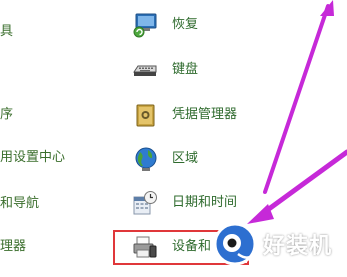 Image resolution: width=347 pixels, height=277 pixels. I want to click on watermark-text: 好装机, so click(298, 246).